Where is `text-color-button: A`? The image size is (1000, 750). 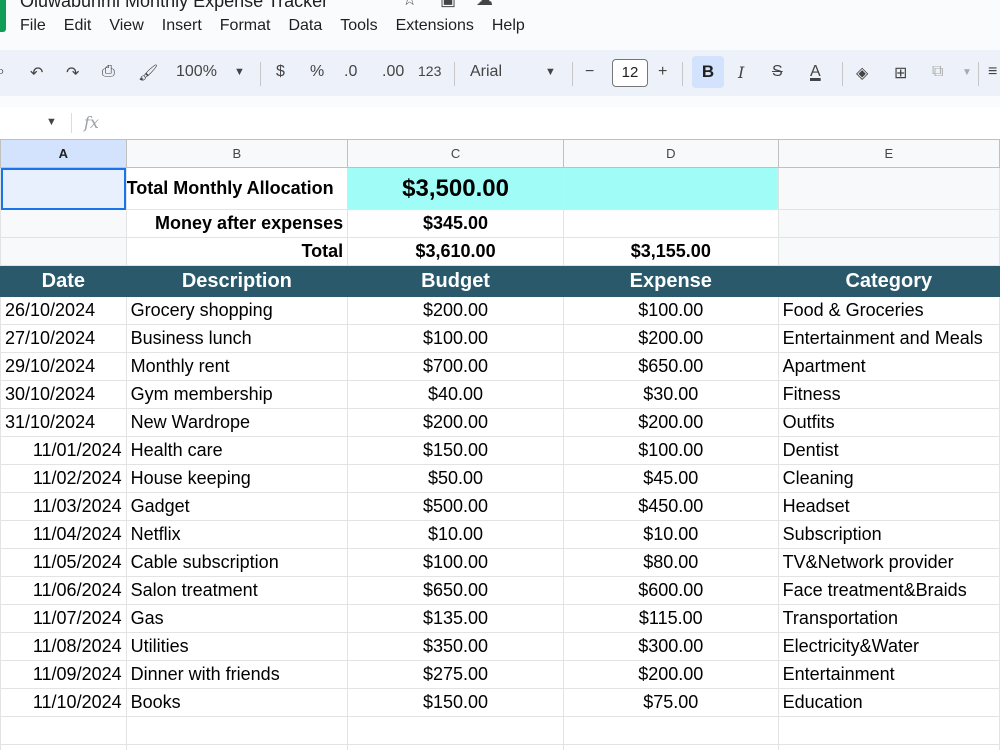
text-color-button: A is located at coordinates (815, 72).